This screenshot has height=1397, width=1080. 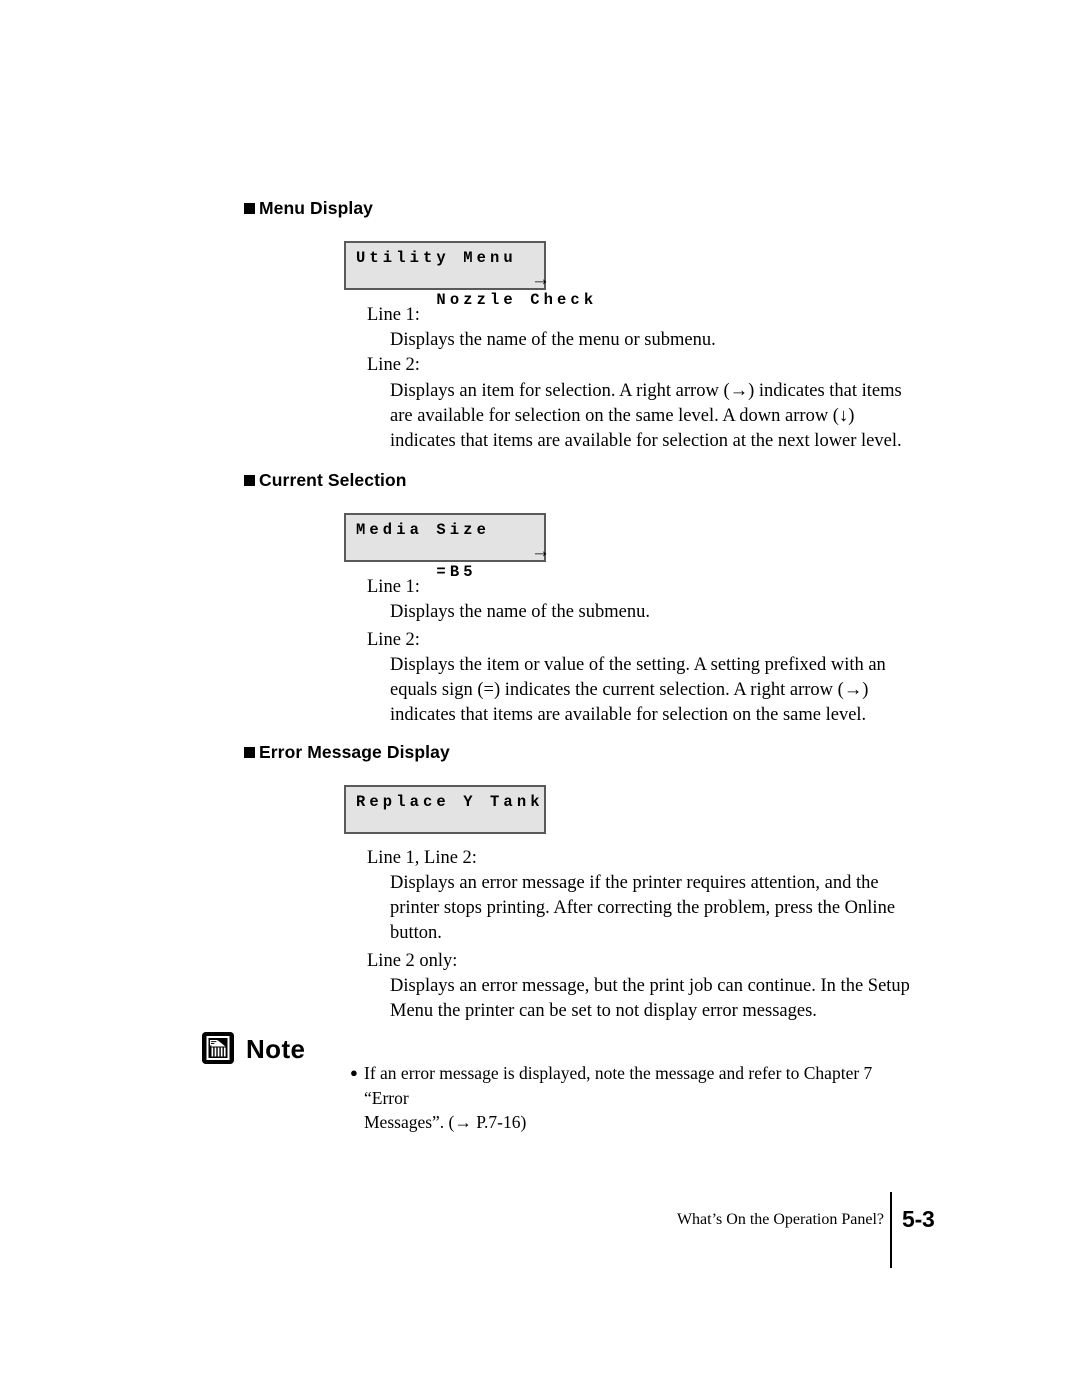 What do you see at coordinates (891, 1230) in the screenshot?
I see `footer-divider` at bounding box center [891, 1230].